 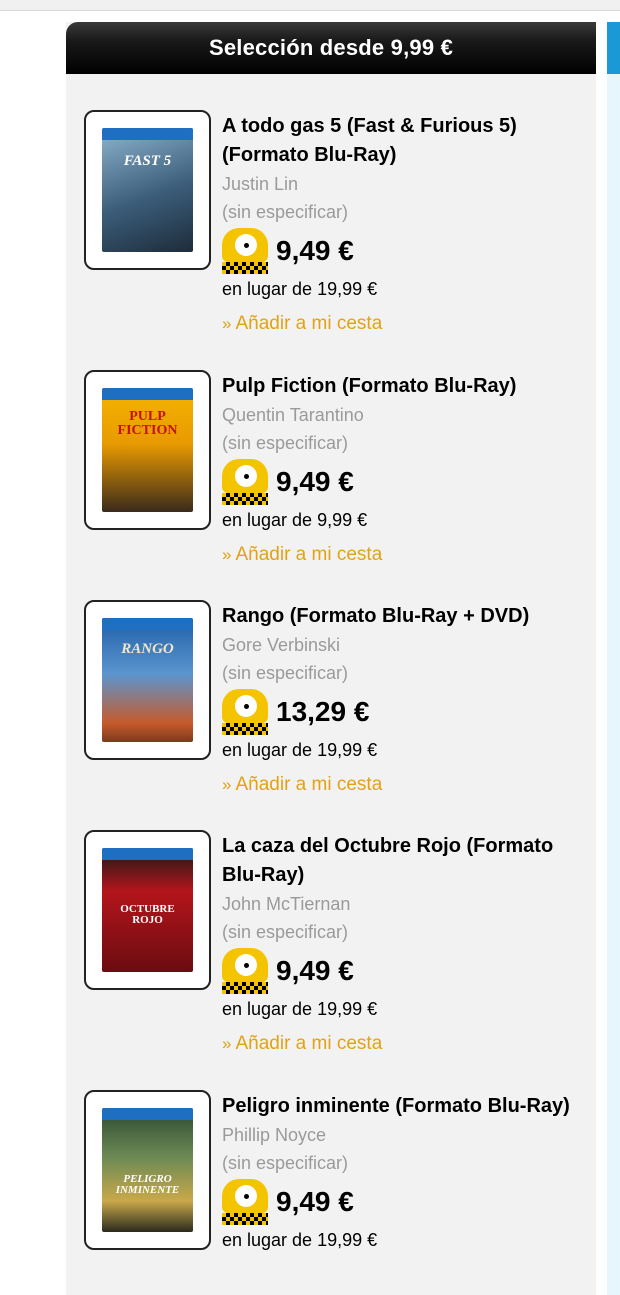 What do you see at coordinates (407, 1106) in the screenshot?
I see `product-title: Peligro inminente (Formato Blu-Ray)` at bounding box center [407, 1106].